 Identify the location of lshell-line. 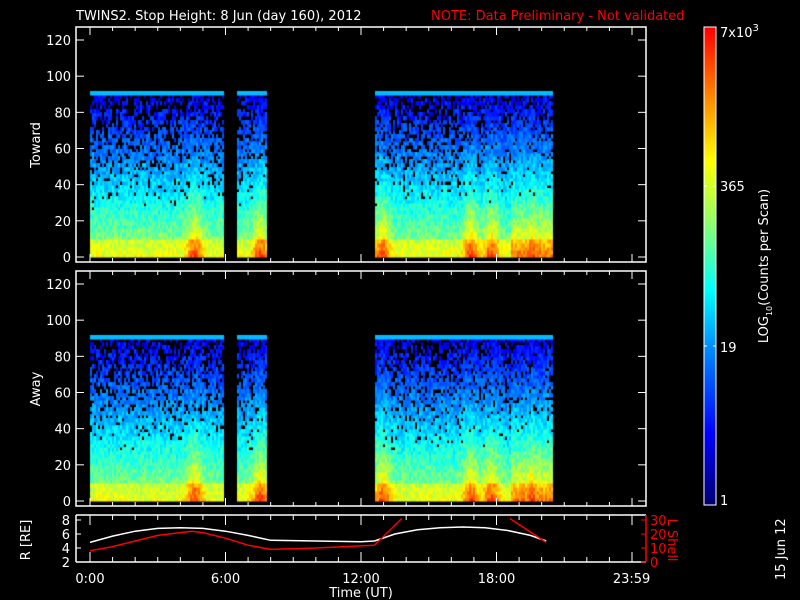
(528, 530).